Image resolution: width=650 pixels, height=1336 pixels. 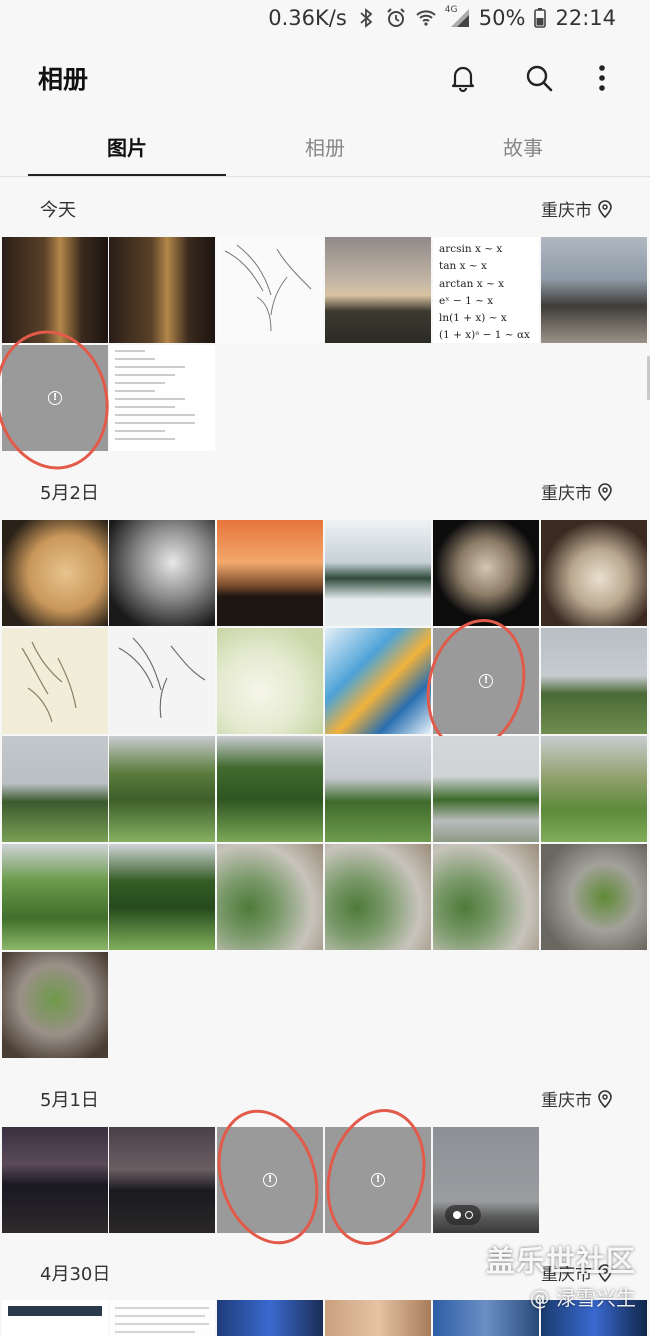 I want to click on status-bar: 0.36K/s 4G 50% 22:14, so click(x=325, y=20).